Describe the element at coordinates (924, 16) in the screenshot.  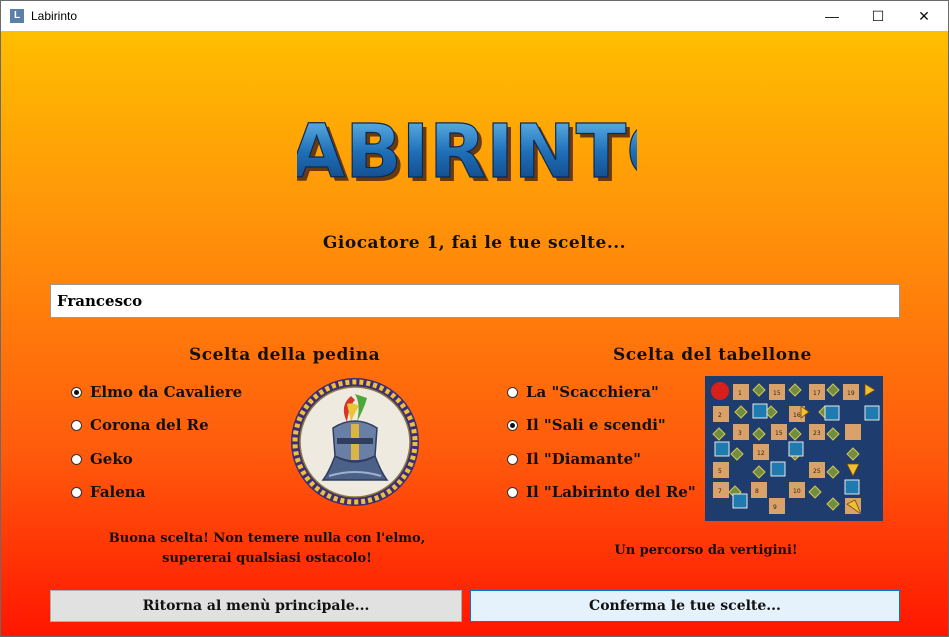
I see `close-button: ✕` at that location.